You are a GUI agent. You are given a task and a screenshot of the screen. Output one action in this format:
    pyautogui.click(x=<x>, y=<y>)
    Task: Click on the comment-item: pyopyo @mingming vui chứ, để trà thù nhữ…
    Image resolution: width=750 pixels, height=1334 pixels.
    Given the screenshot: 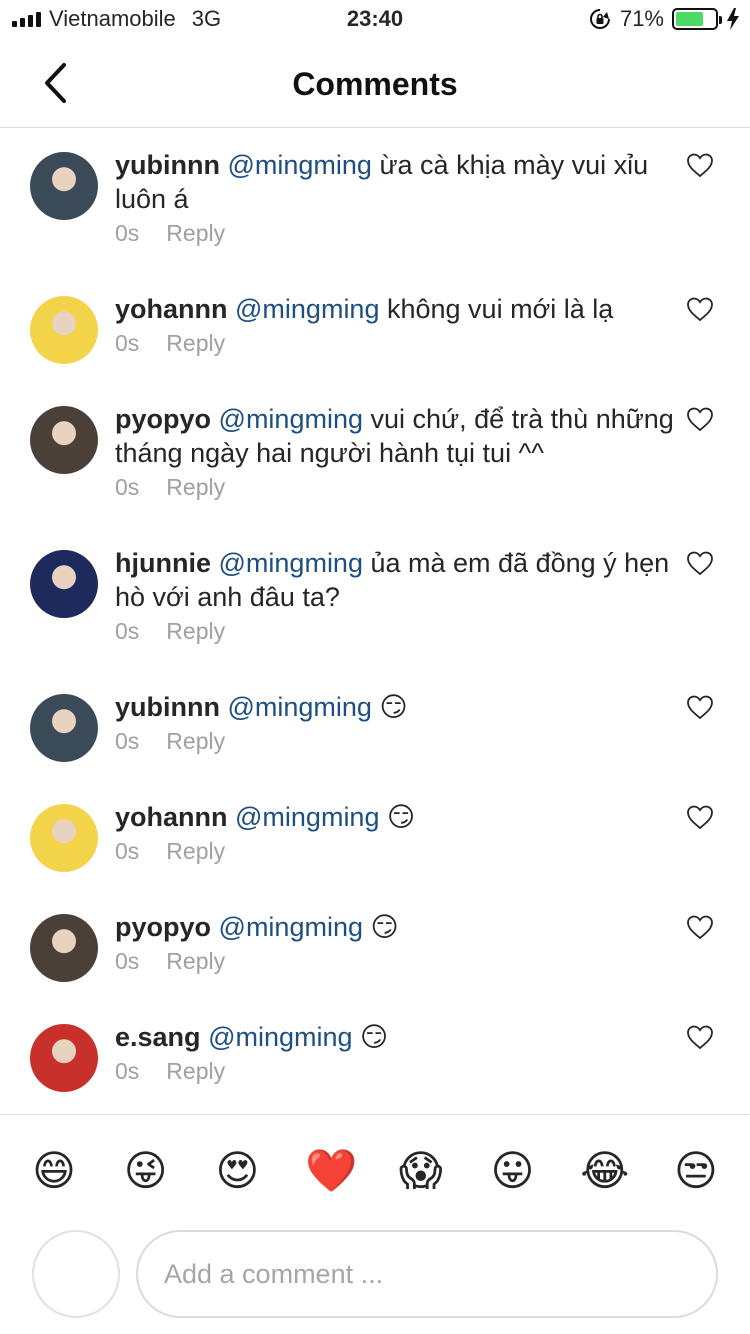 What is the action you would take?
    pyautogui.click(x=375, y=454)
    